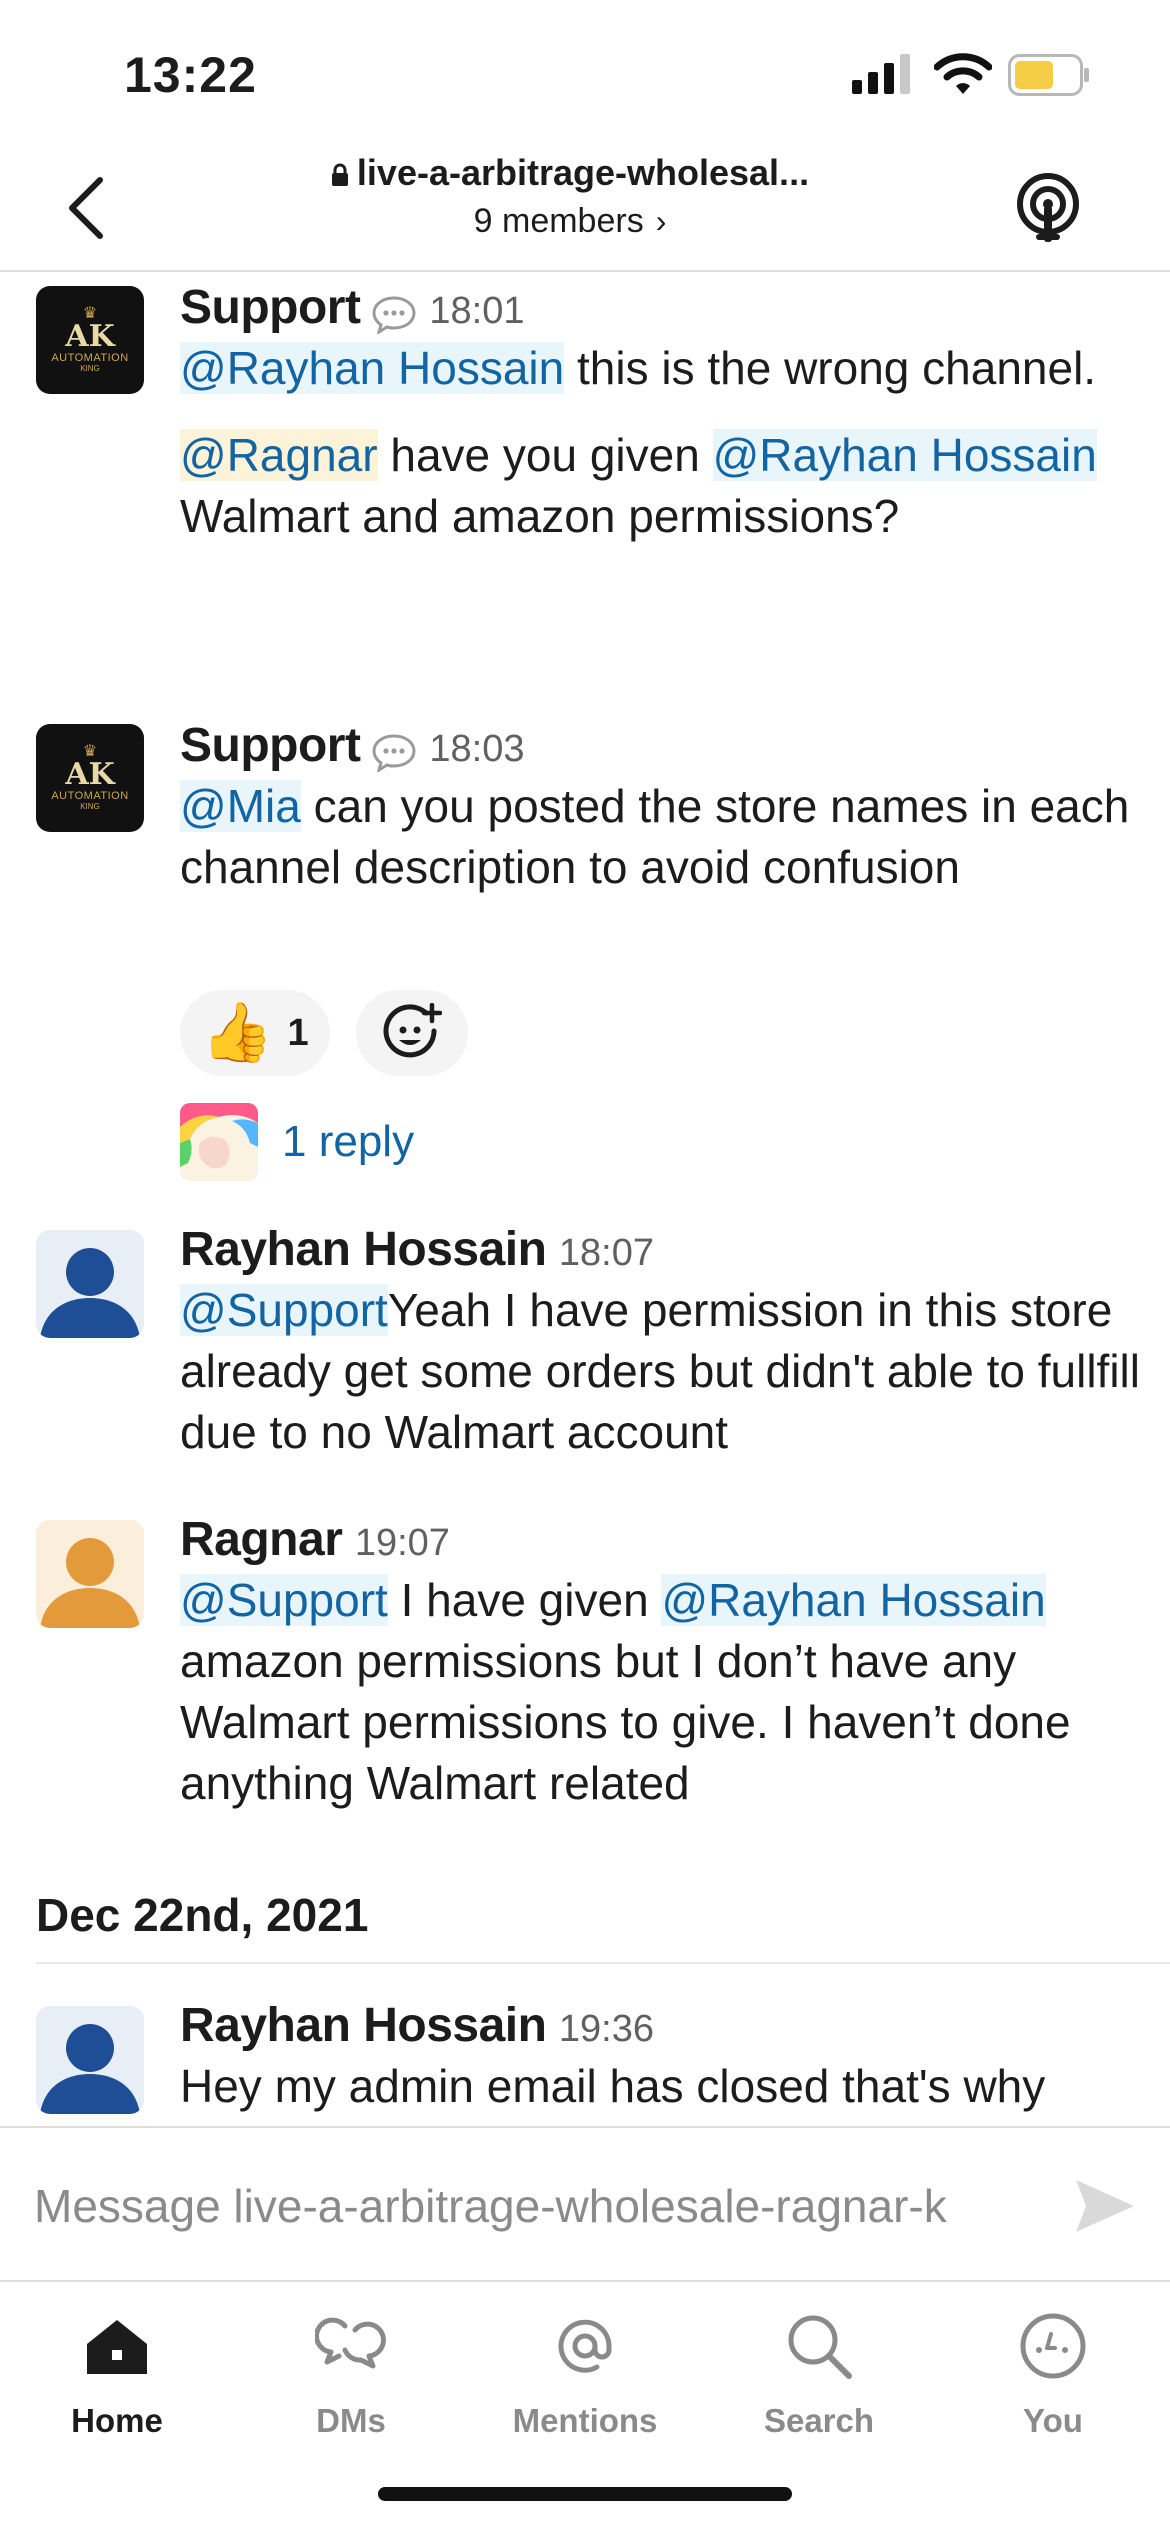 This screenshot has height=2532, width=1170. What do you see at coordinates (539, 2206) in the screenshot?
I see `message-input` at bounding box center [539, 2206].